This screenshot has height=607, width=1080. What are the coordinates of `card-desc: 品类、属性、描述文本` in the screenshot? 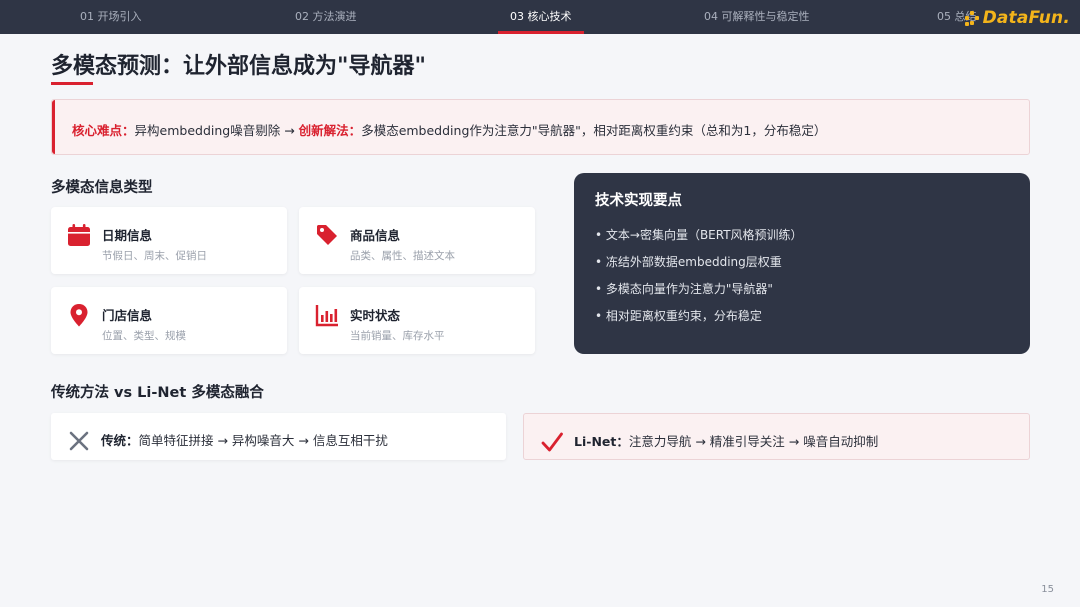 It's located at (402, 256).